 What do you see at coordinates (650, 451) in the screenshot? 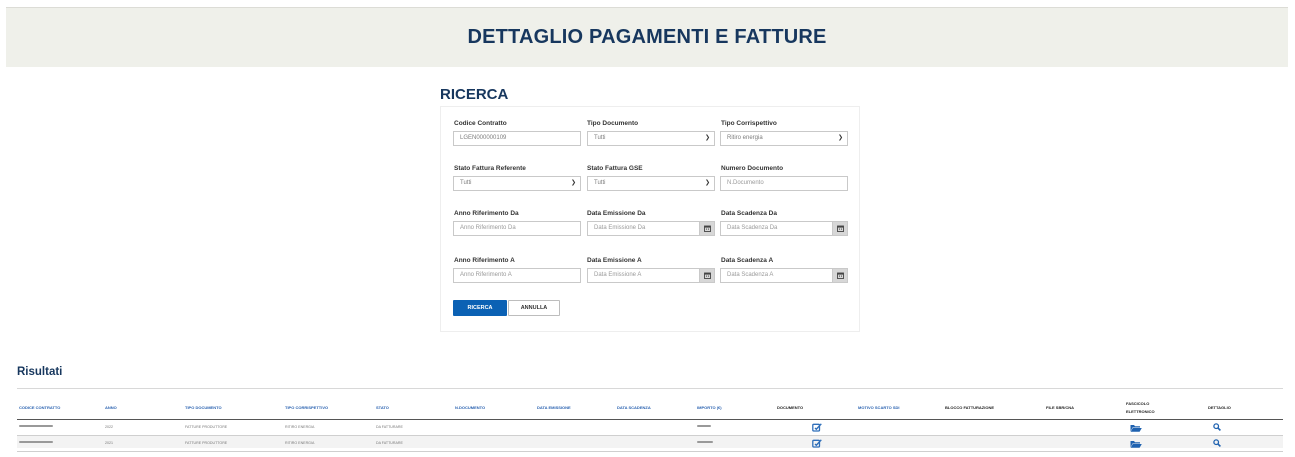
I see `row-divider` at bounding box center [650, 451].